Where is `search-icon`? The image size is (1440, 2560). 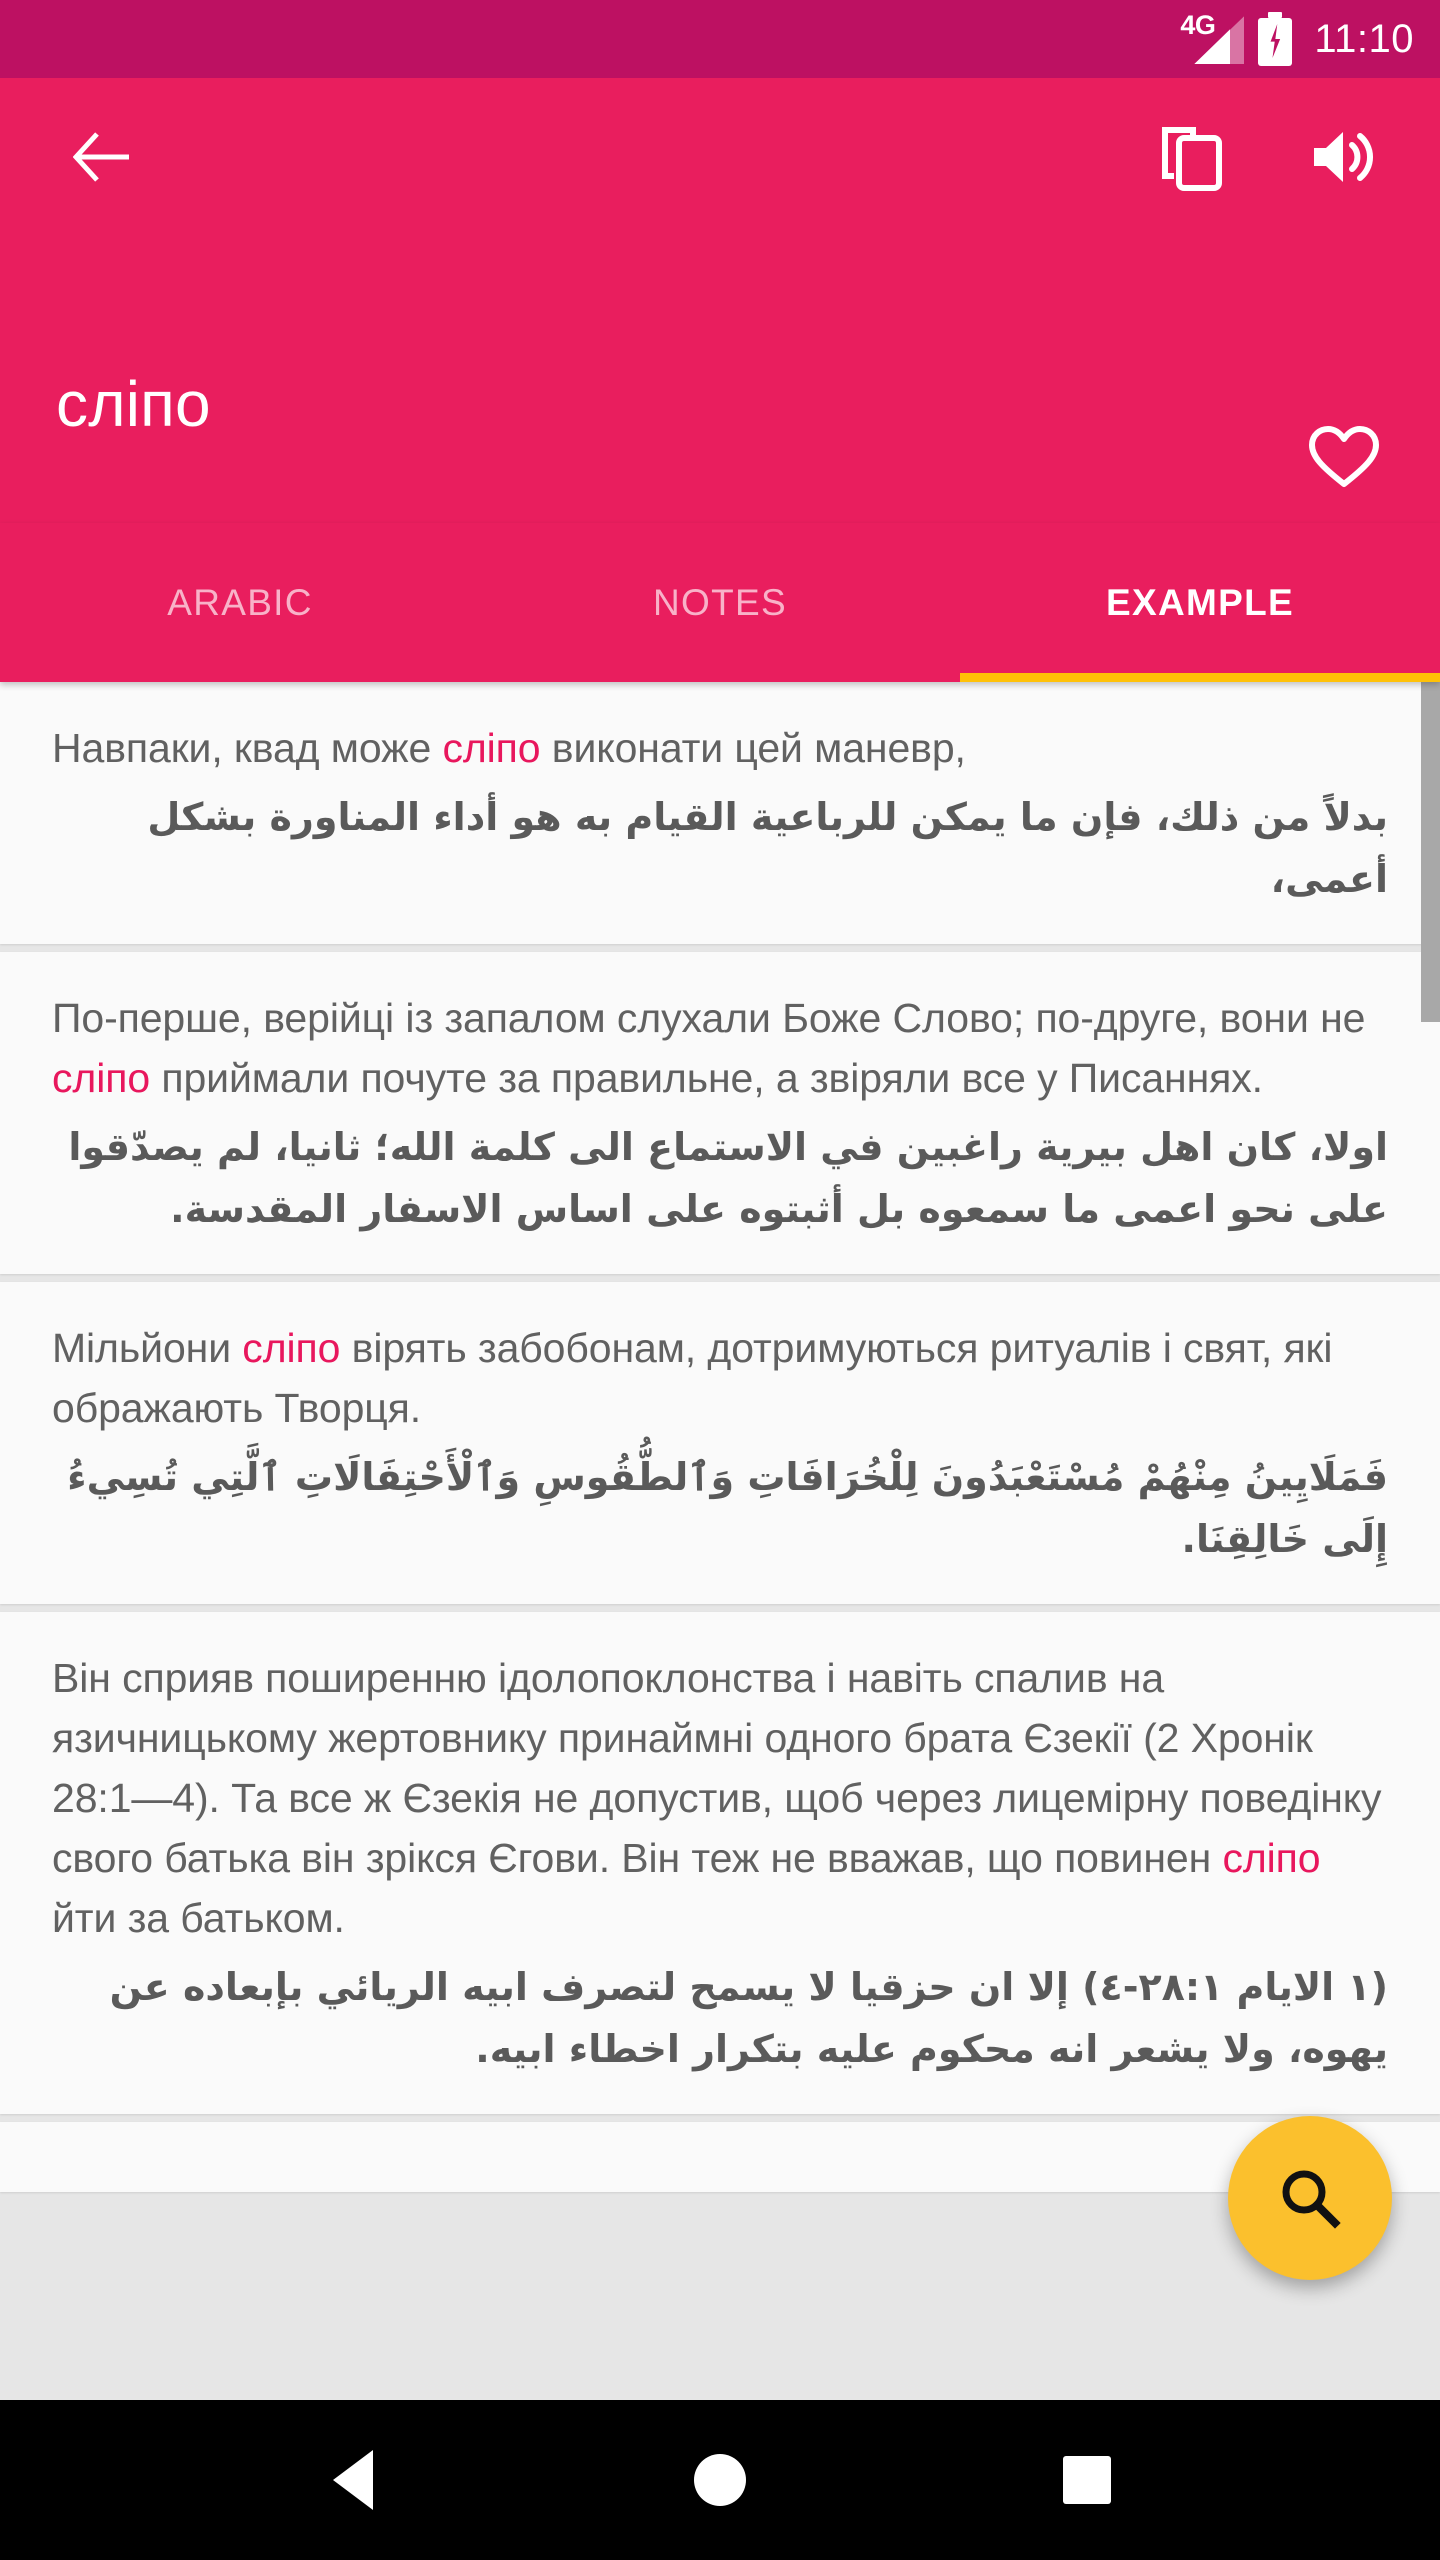
search-icon is located at coordinates (1311, 2199).